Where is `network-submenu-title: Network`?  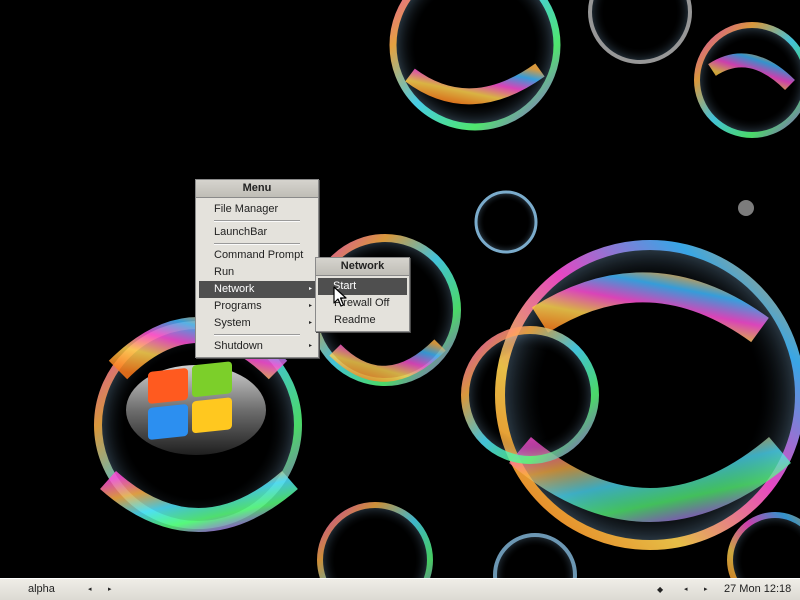
network-submenu-title: Network is located at coordinates (362, 267).